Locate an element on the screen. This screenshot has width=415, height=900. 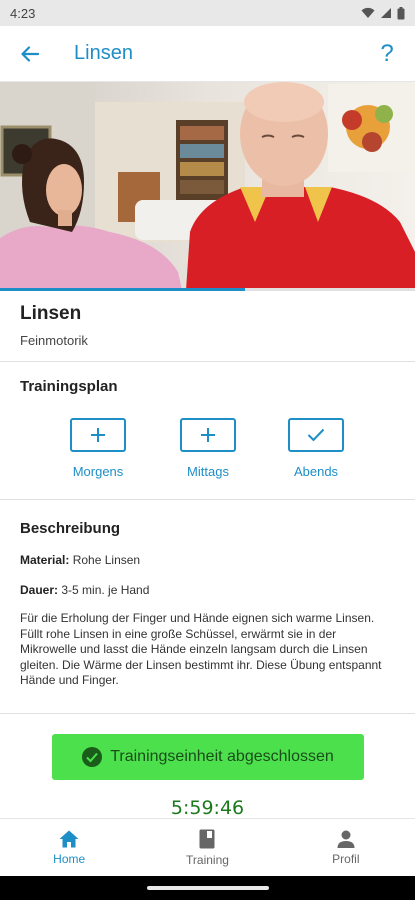
system-gesture-bar is located at coordinates (207, 888).